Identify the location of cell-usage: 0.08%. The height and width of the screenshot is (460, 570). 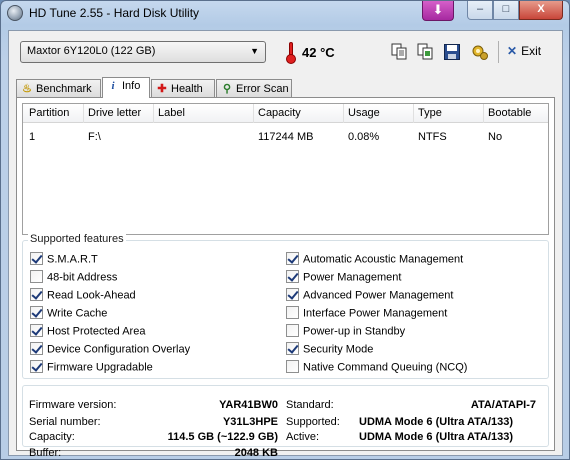
(364, 137).